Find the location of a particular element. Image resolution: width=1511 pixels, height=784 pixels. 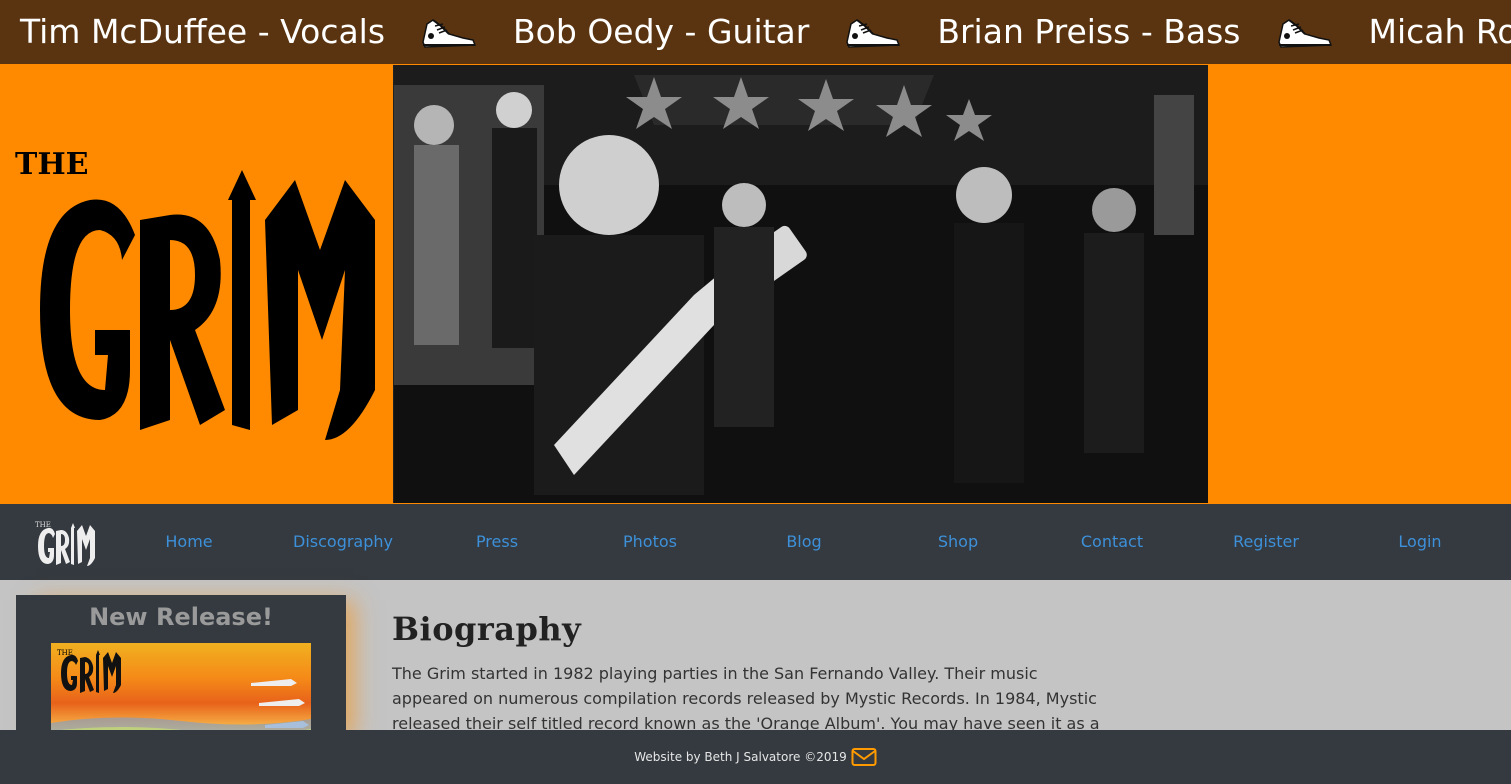

new-release-card: New Release! THE is located at coordinates (181, 670).